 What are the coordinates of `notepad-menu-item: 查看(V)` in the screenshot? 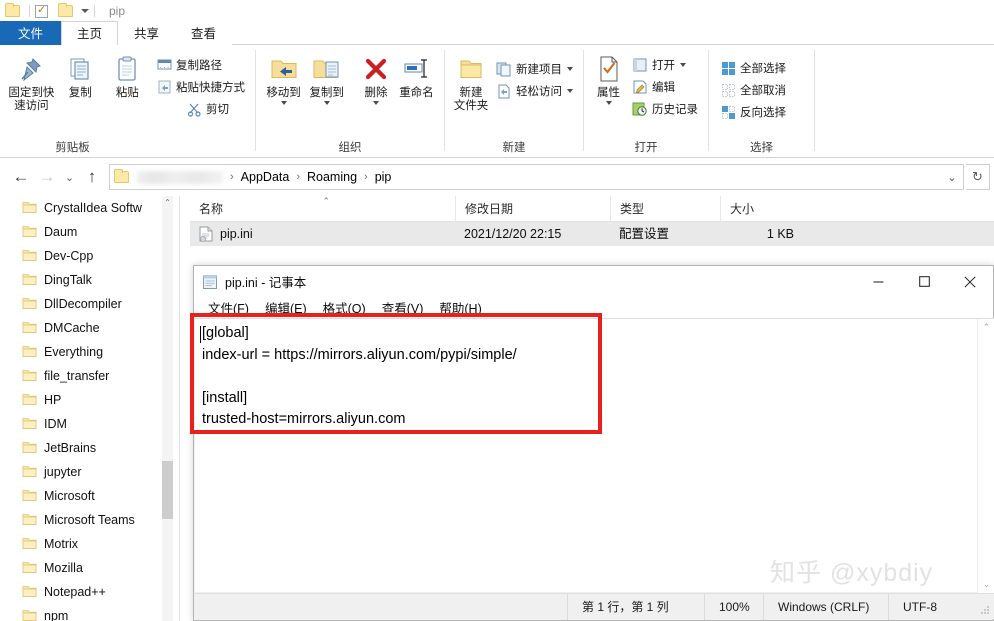 It's located at (403, 307).